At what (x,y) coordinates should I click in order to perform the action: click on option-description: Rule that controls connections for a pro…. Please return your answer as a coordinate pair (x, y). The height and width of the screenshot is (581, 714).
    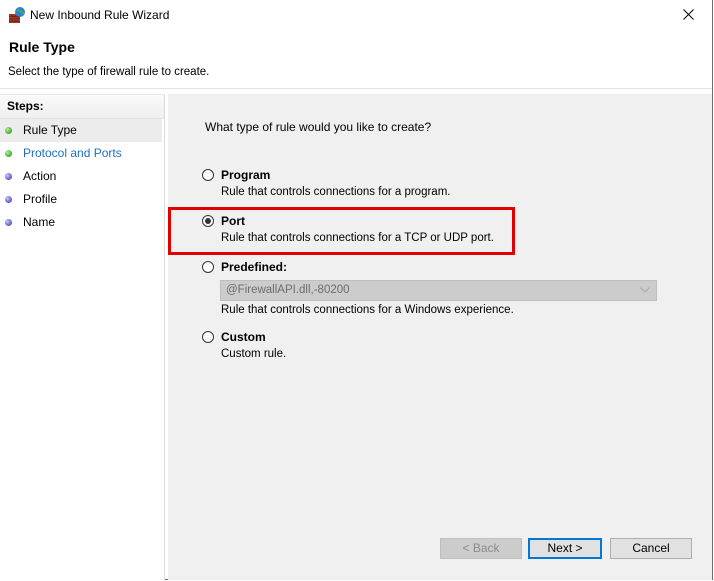
    Looking at the image, I should click on (336, 192).